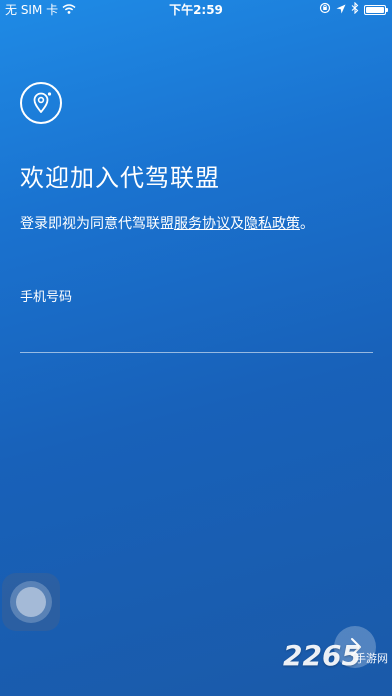 Image resolution: width=392 pixels, height=696 pixels. I want to click on orientation-lock-icon, so click(325, 10).